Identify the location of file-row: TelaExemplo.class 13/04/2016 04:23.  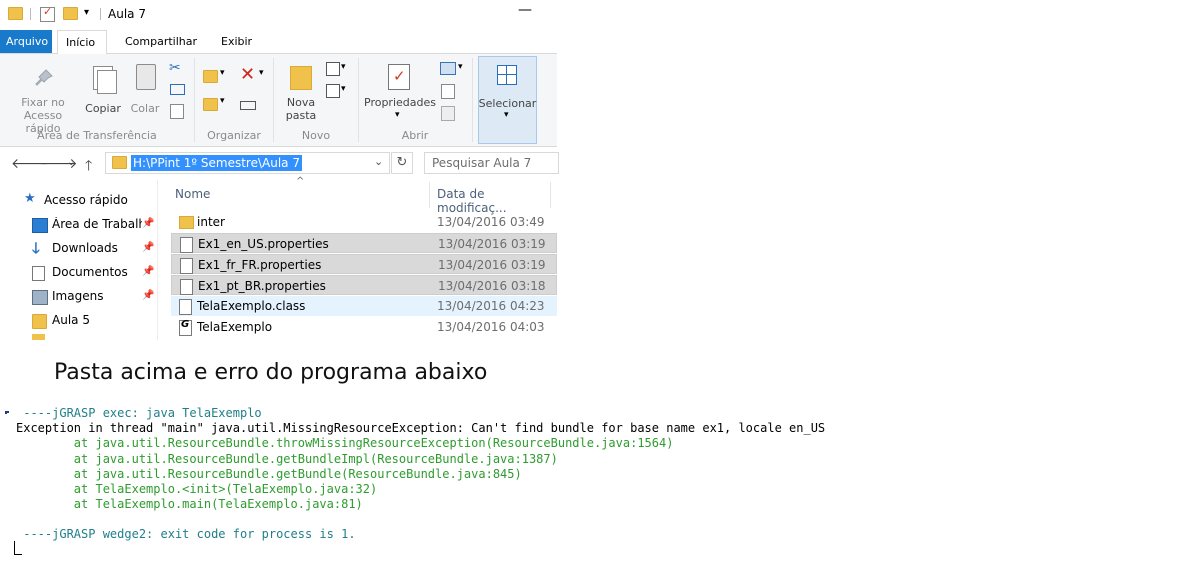
(364, 306).